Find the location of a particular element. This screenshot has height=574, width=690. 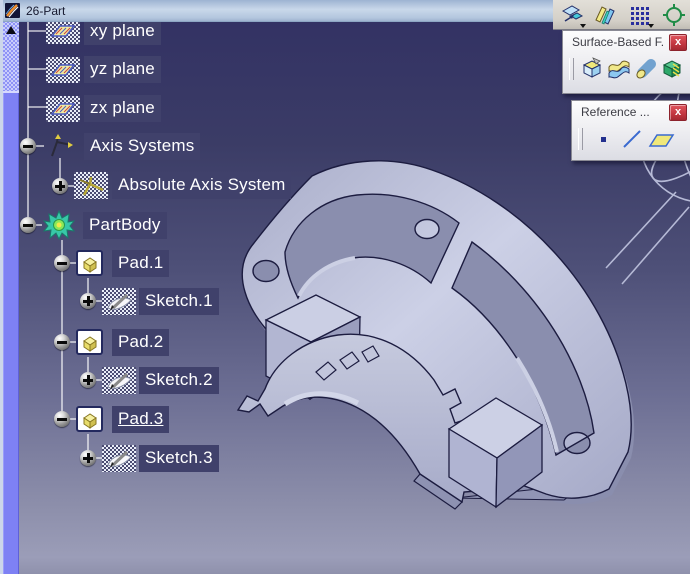

translation-icon is located at coordinates (572, 15).